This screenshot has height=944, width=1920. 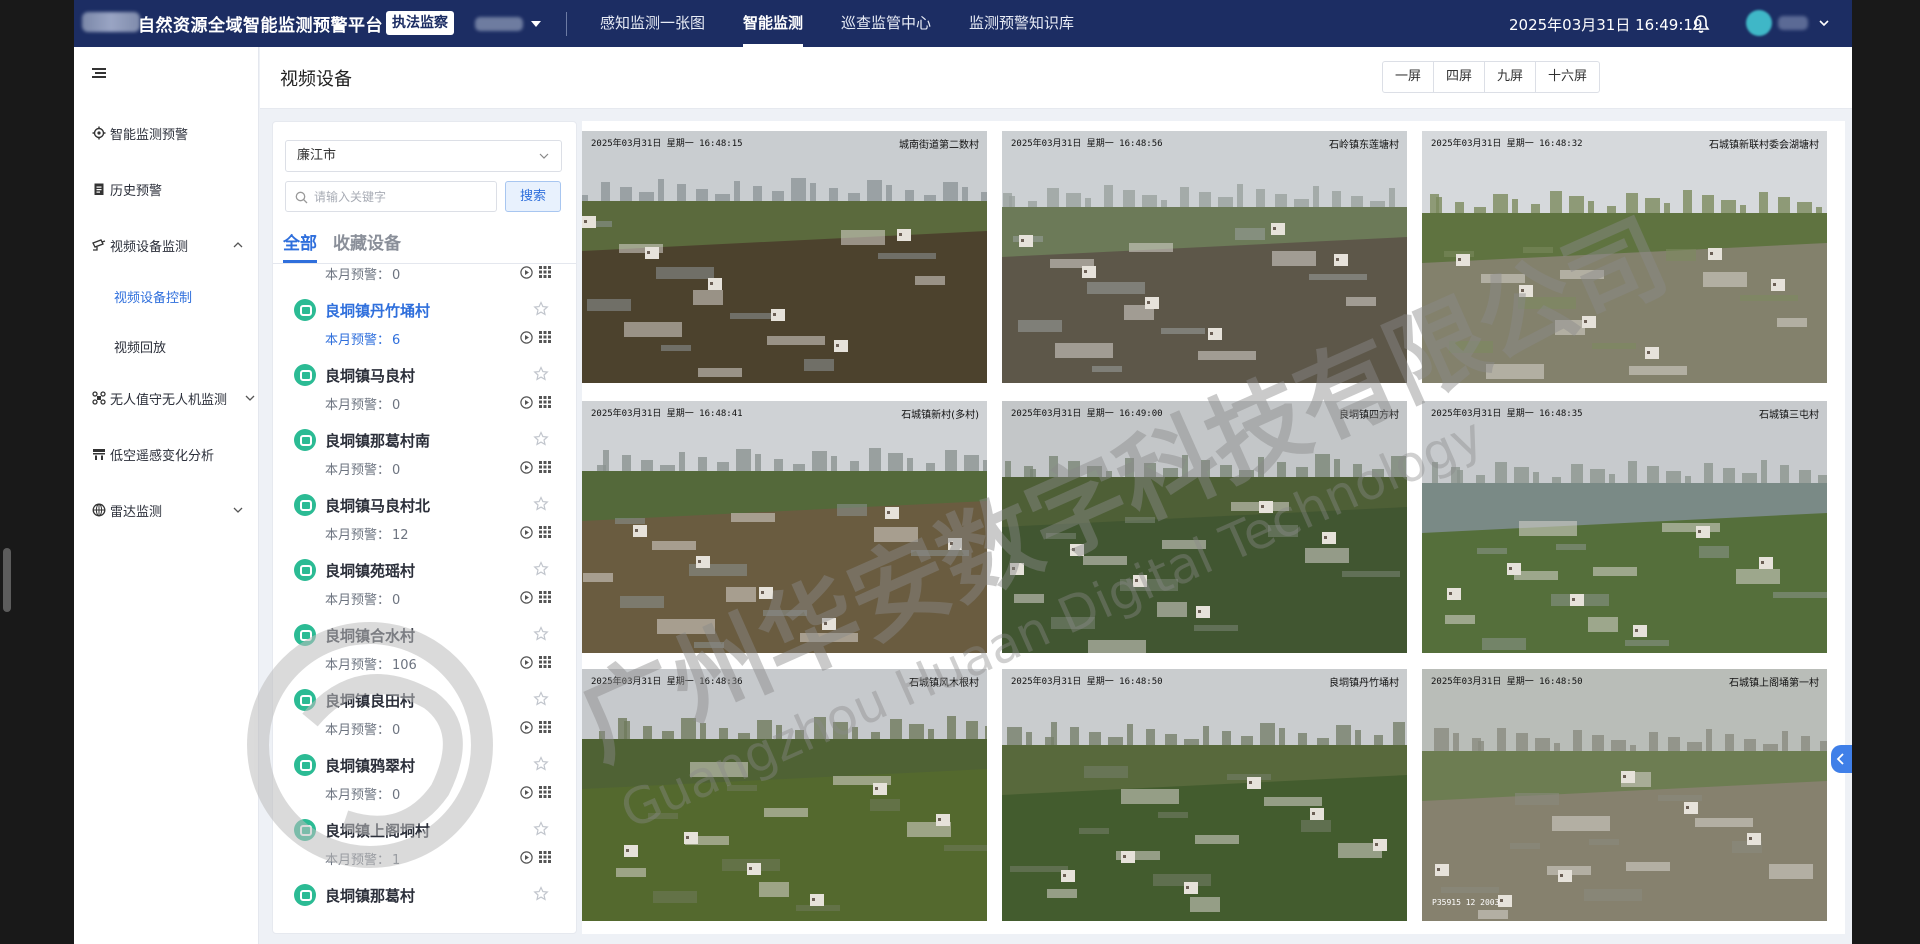 What do you see at coordinates (1511, 77) in the screenshot?
I see `screen-mode-9: 九屏` at bounding box center [1511, 77].